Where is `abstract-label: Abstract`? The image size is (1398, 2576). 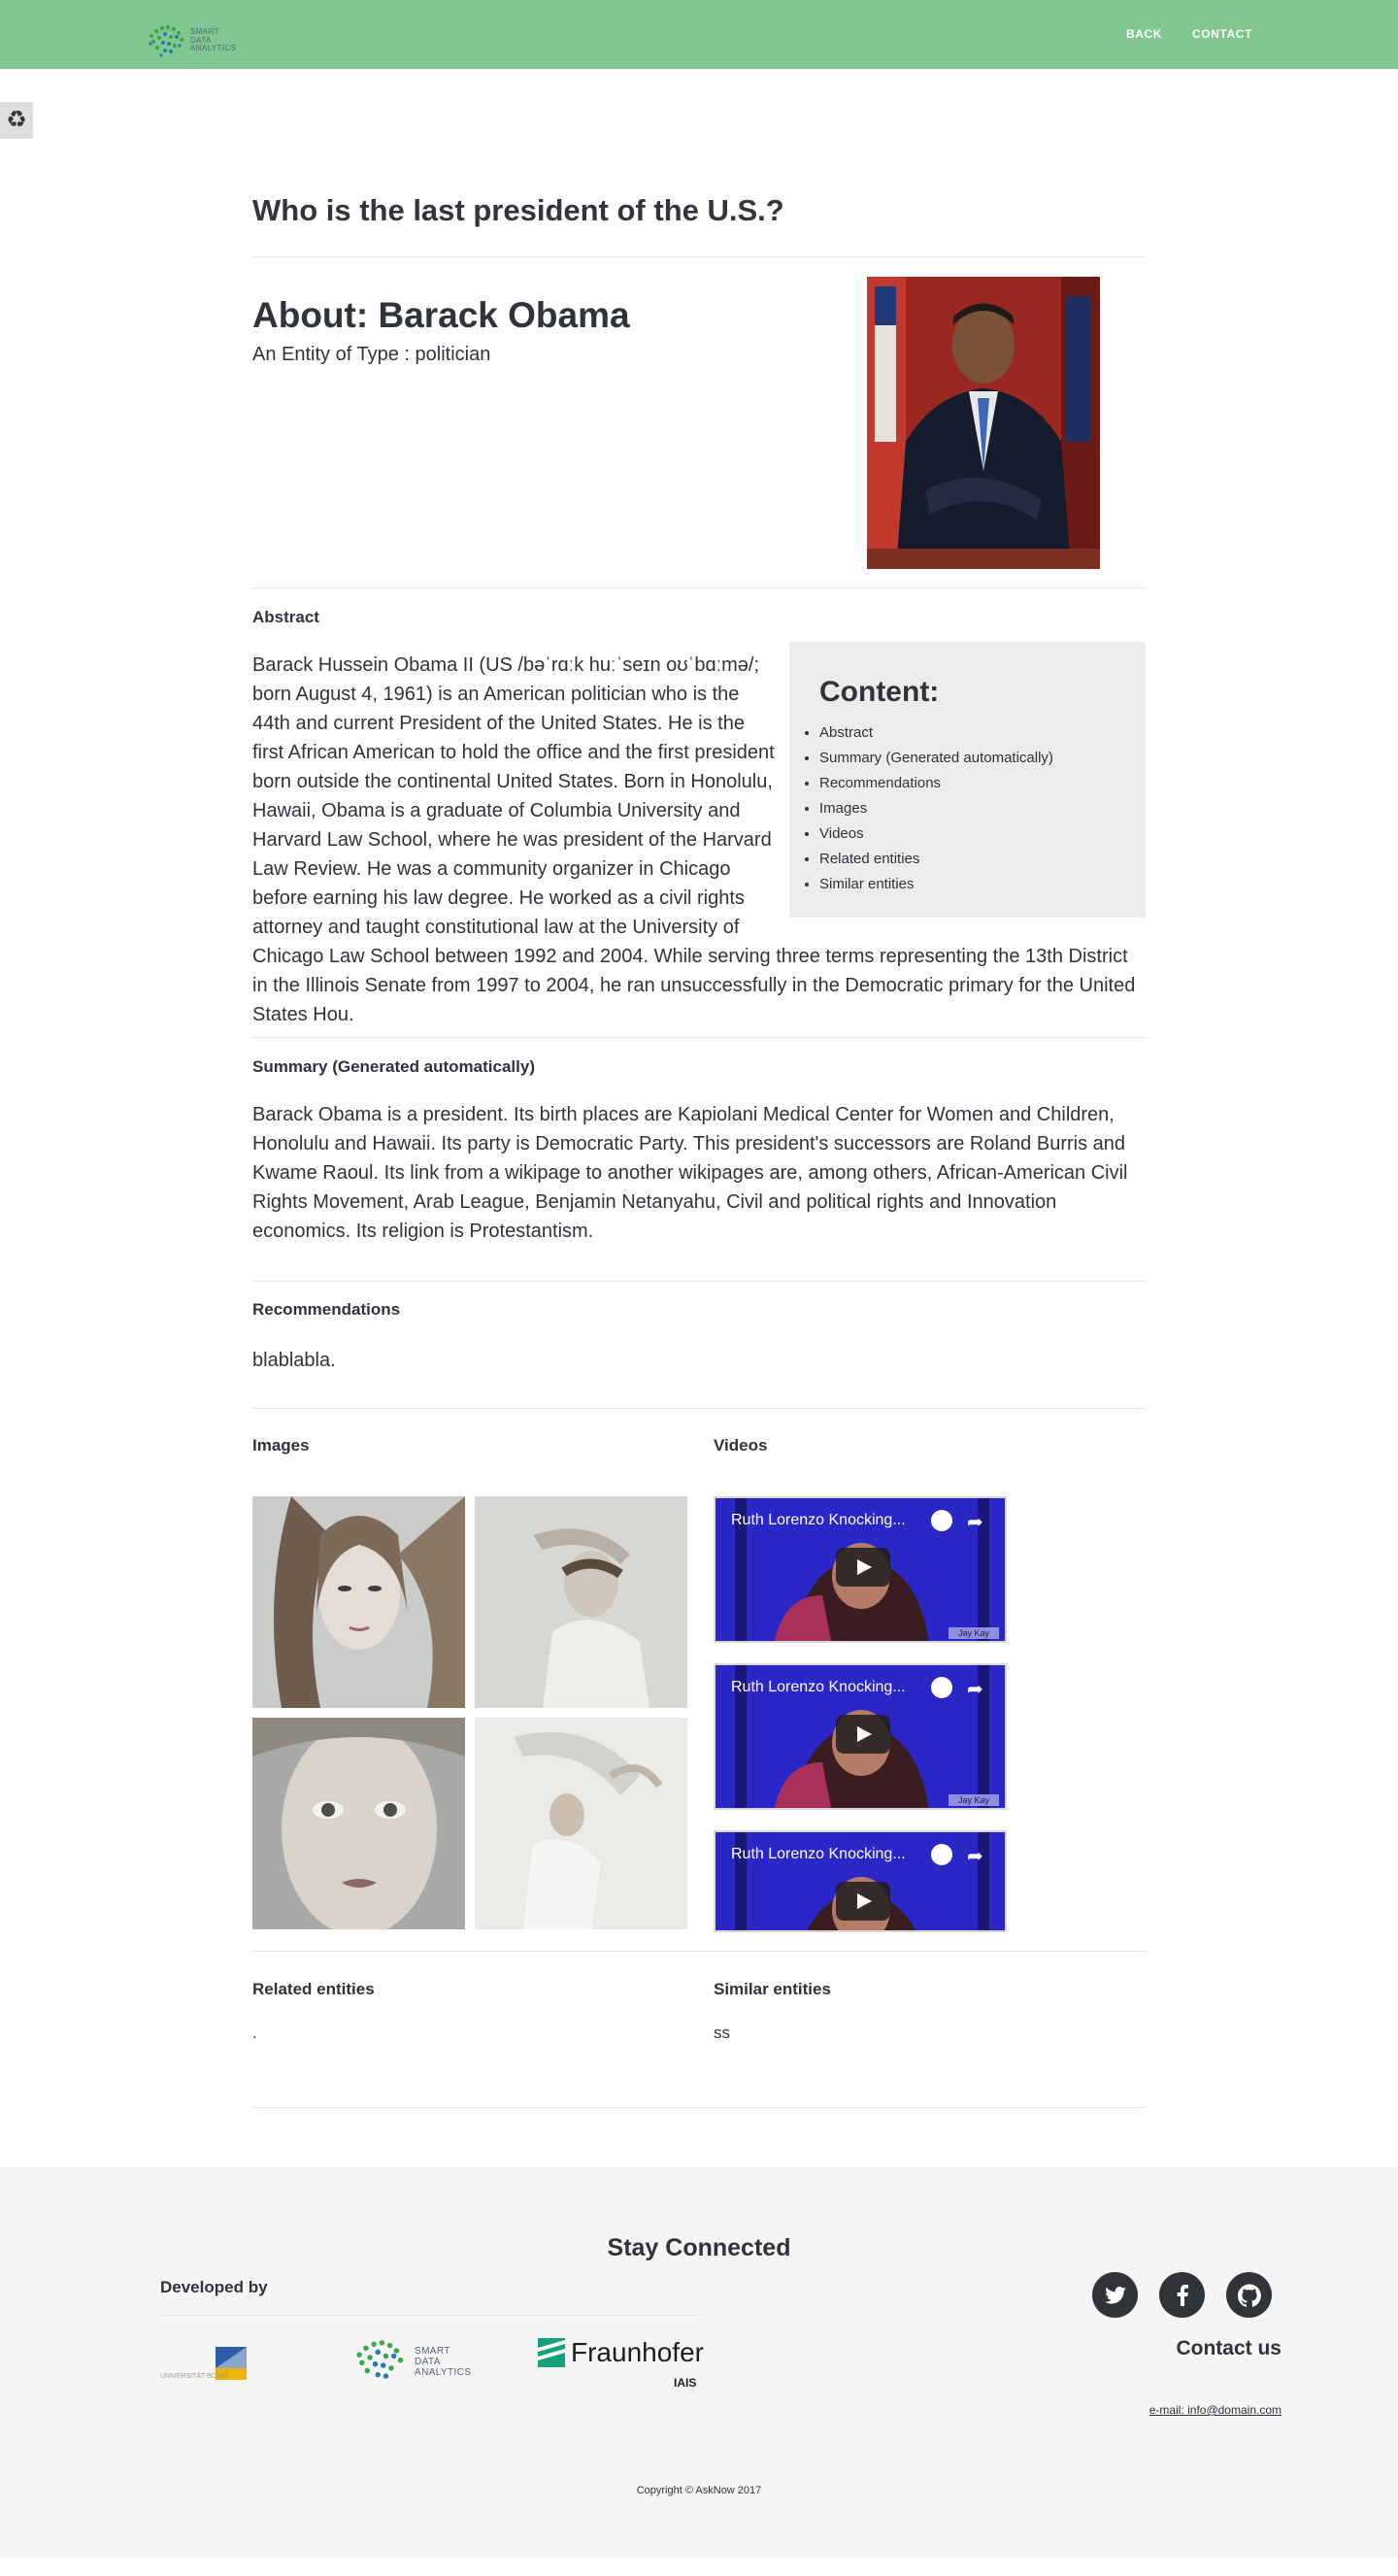 abstract-label: Abstract is located at coordinates (285, 617).